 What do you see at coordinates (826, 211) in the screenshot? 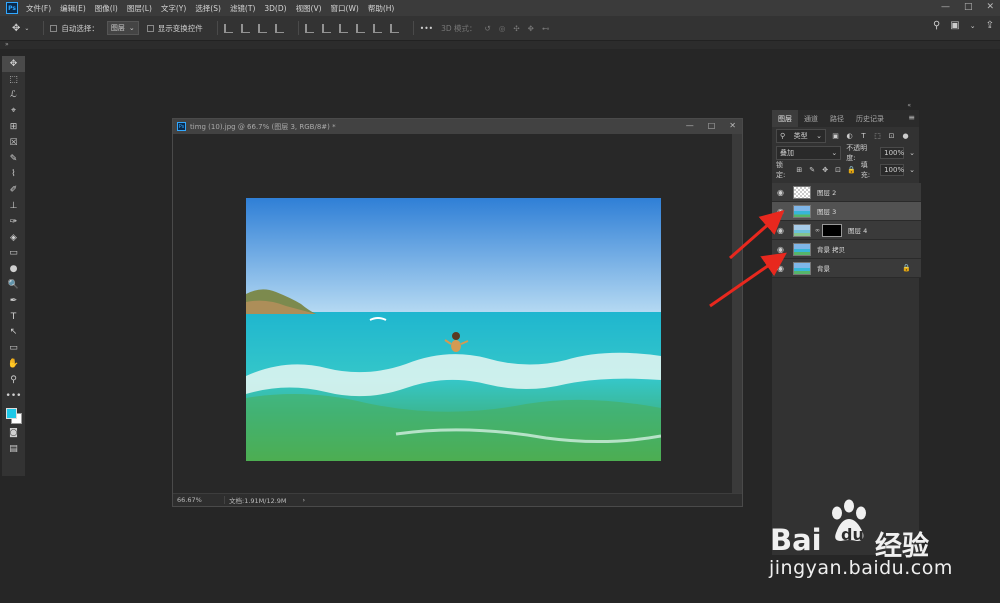
I see `layer-name: 图层 3` at bounding box center [826, 211].